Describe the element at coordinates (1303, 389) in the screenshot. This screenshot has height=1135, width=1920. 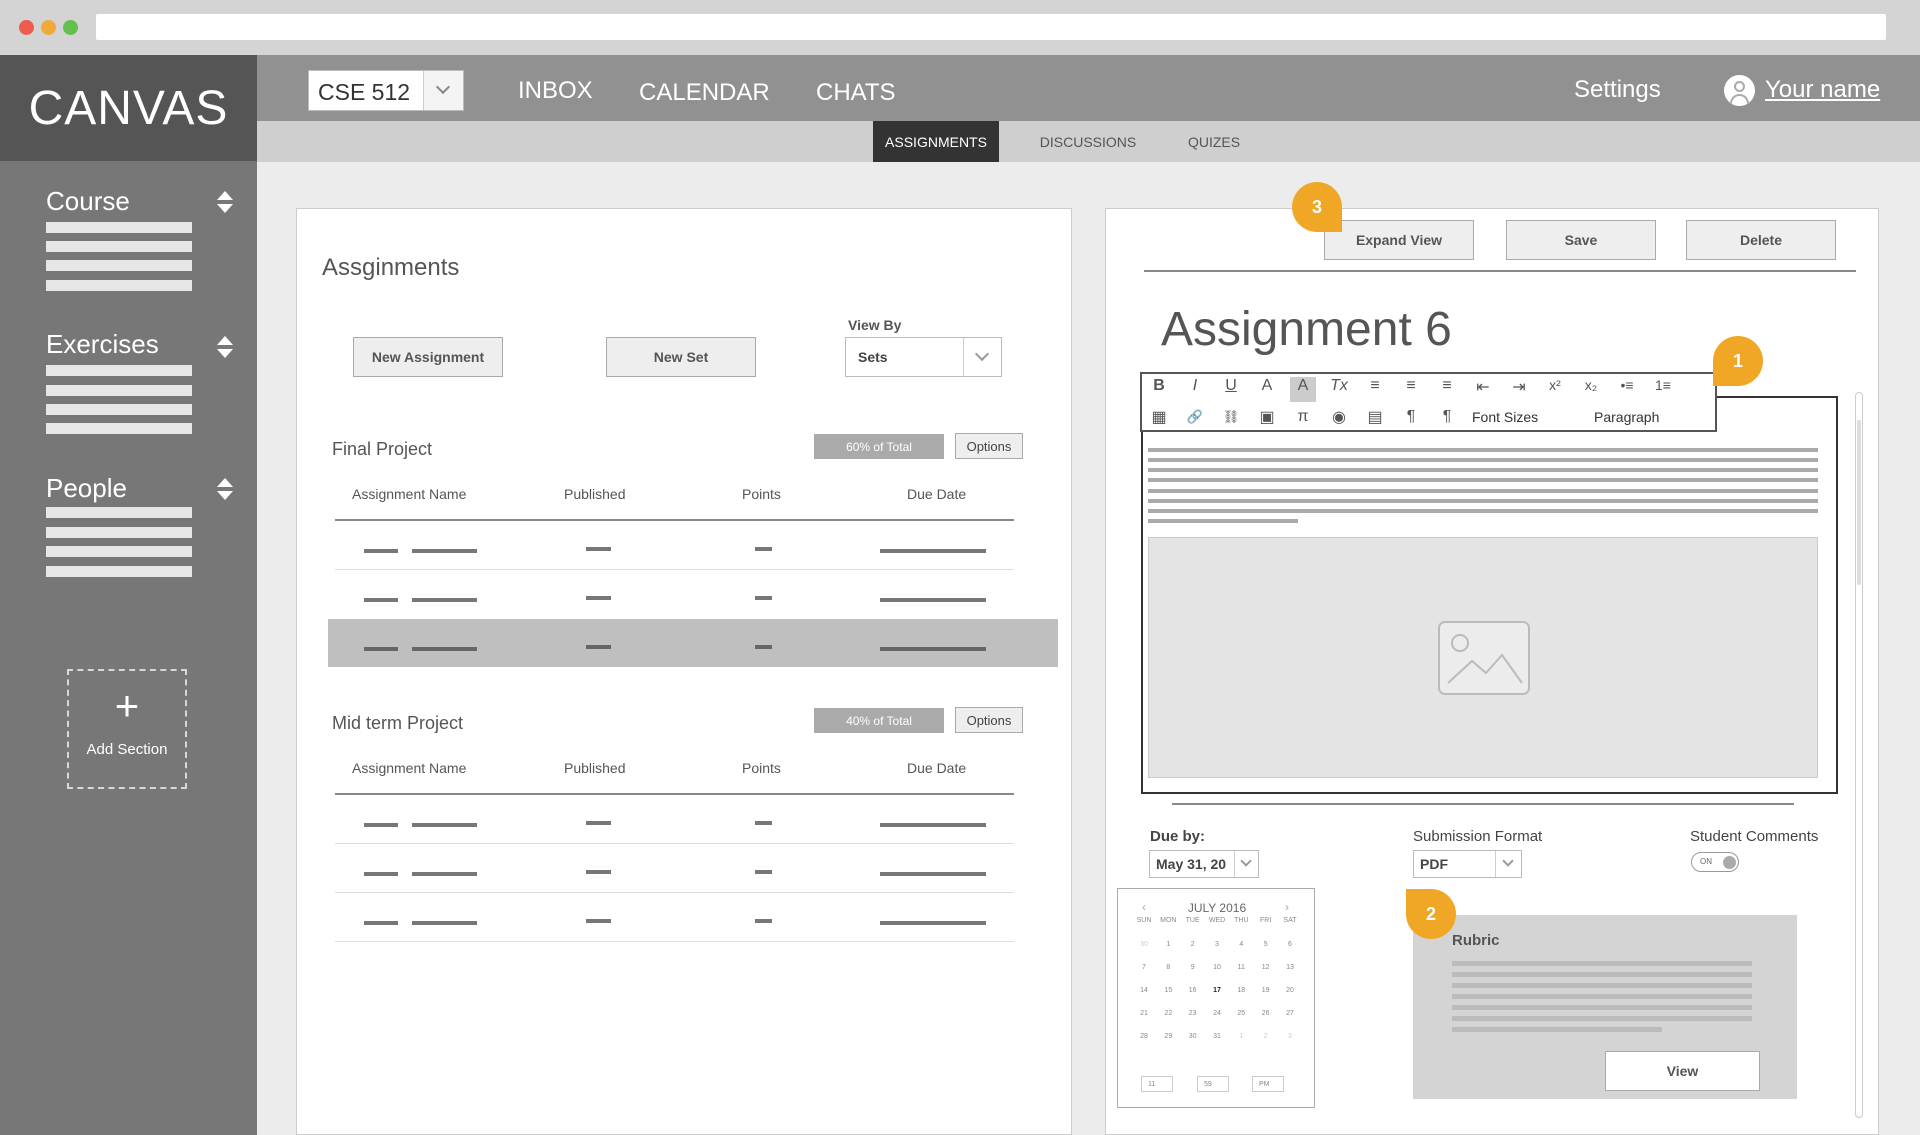
I see `background-color-icon: A` at that location.